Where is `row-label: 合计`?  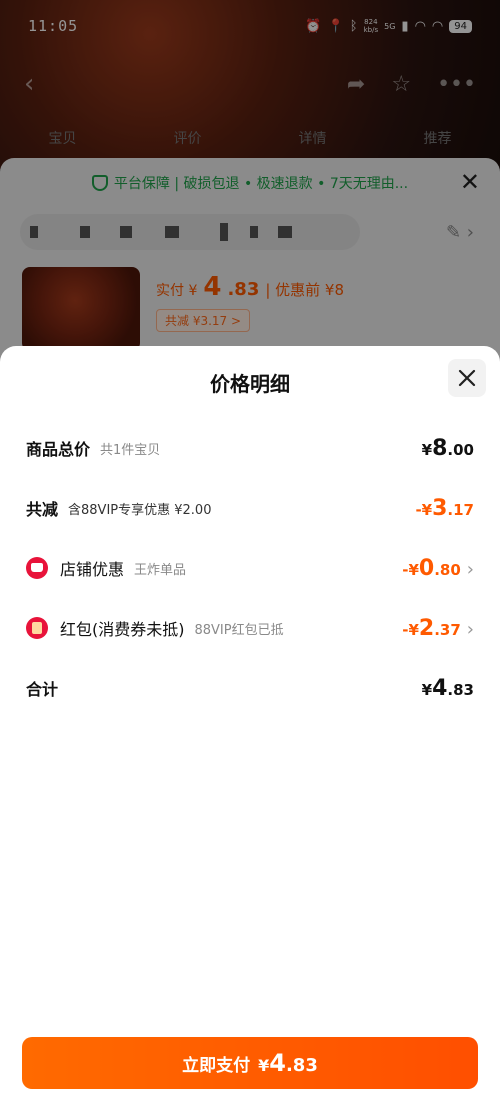 row-label: 合计 is located at coordinates (42, 689).